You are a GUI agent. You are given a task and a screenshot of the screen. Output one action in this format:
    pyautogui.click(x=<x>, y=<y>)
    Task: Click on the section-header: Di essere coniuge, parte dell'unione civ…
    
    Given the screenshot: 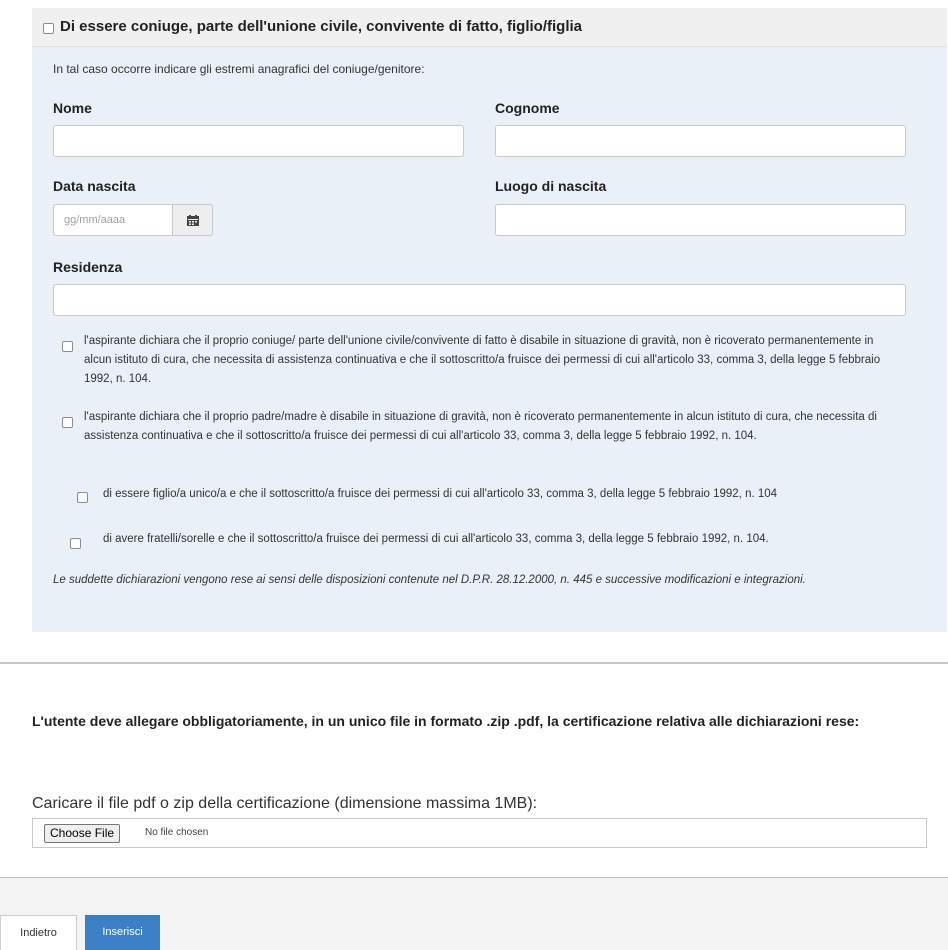 What is the action you would take?
    pyautogui.click(x=489, y=27)
    